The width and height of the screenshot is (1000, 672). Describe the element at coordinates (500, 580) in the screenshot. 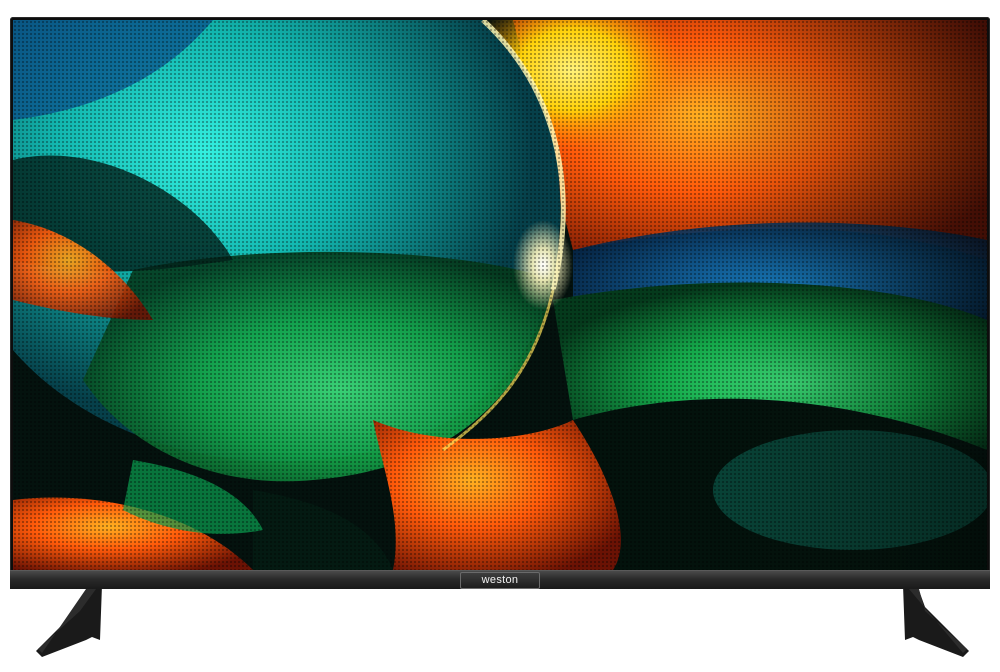

I see `brand-logo: weston` at that location.